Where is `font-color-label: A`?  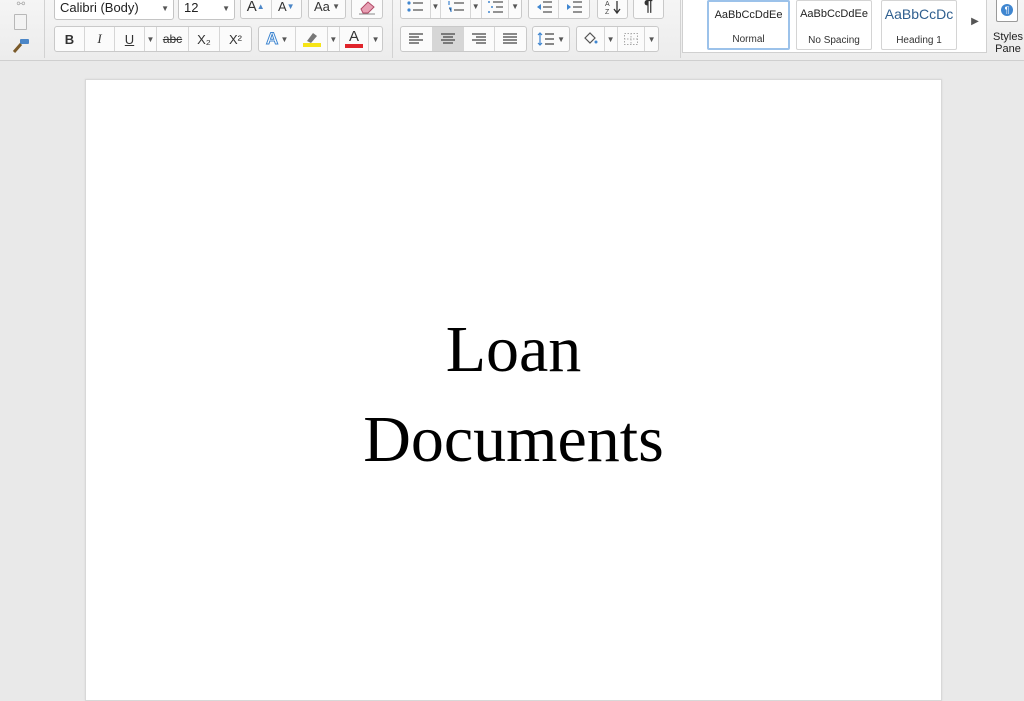 font-color-label: A is located at coordinates (353, 36).